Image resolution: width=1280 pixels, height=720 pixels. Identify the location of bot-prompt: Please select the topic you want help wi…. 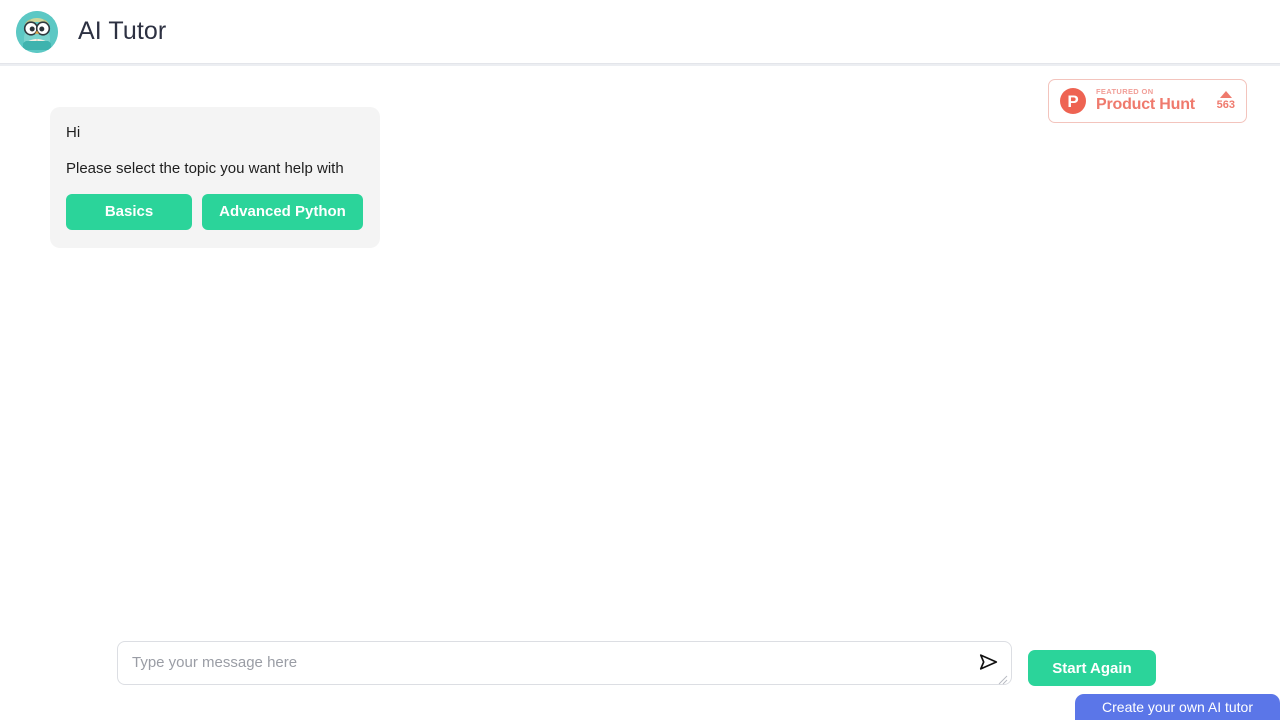
(205, 169).